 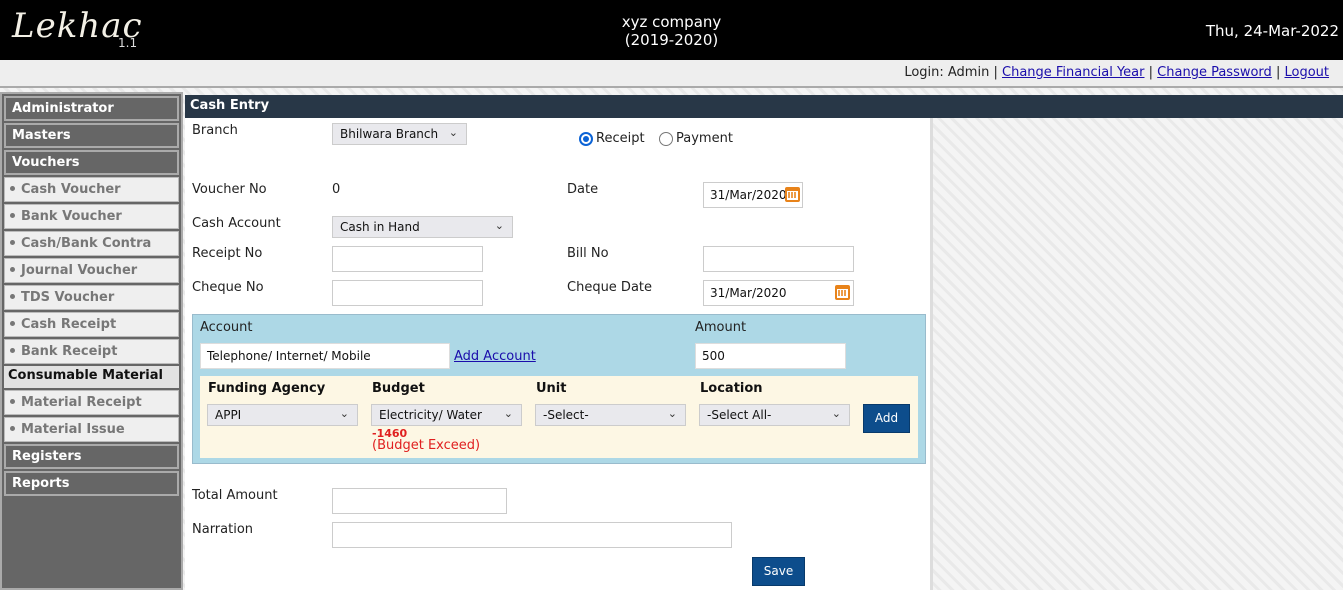 What do you see at coordinates (671, 40) in the screenshot?
I see `financial-year: (2019-2020)` at bounding box center [671, 40].